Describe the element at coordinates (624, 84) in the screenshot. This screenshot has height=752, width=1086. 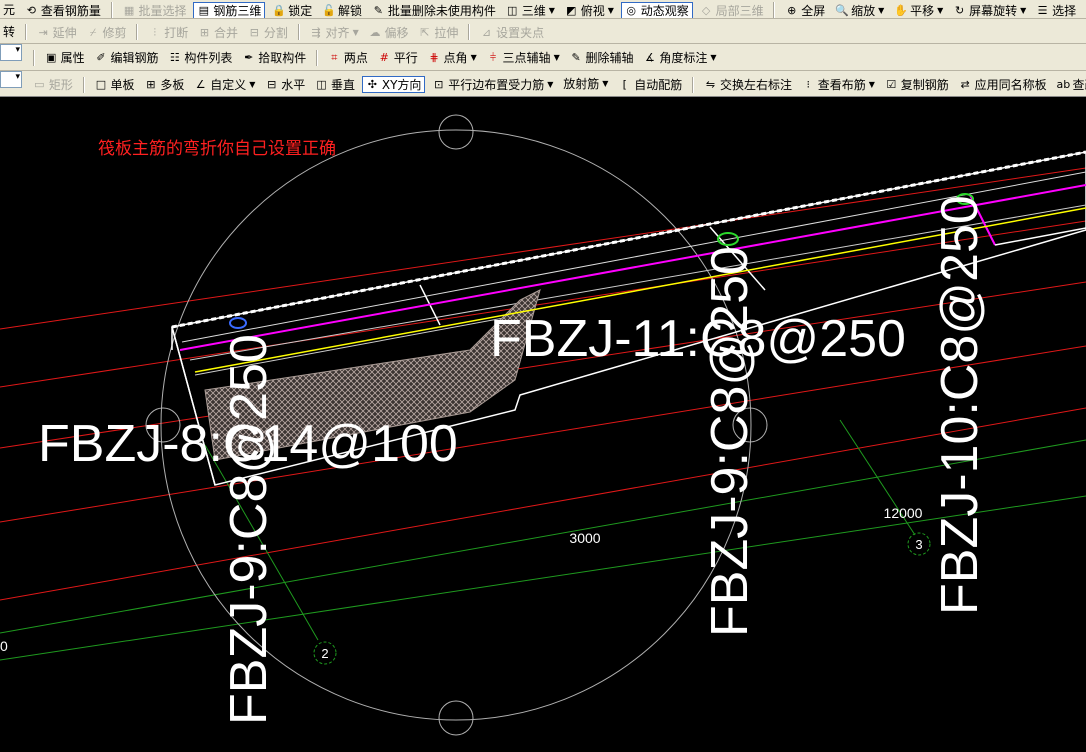
I see `auto-rebar-icon: [` at that location.